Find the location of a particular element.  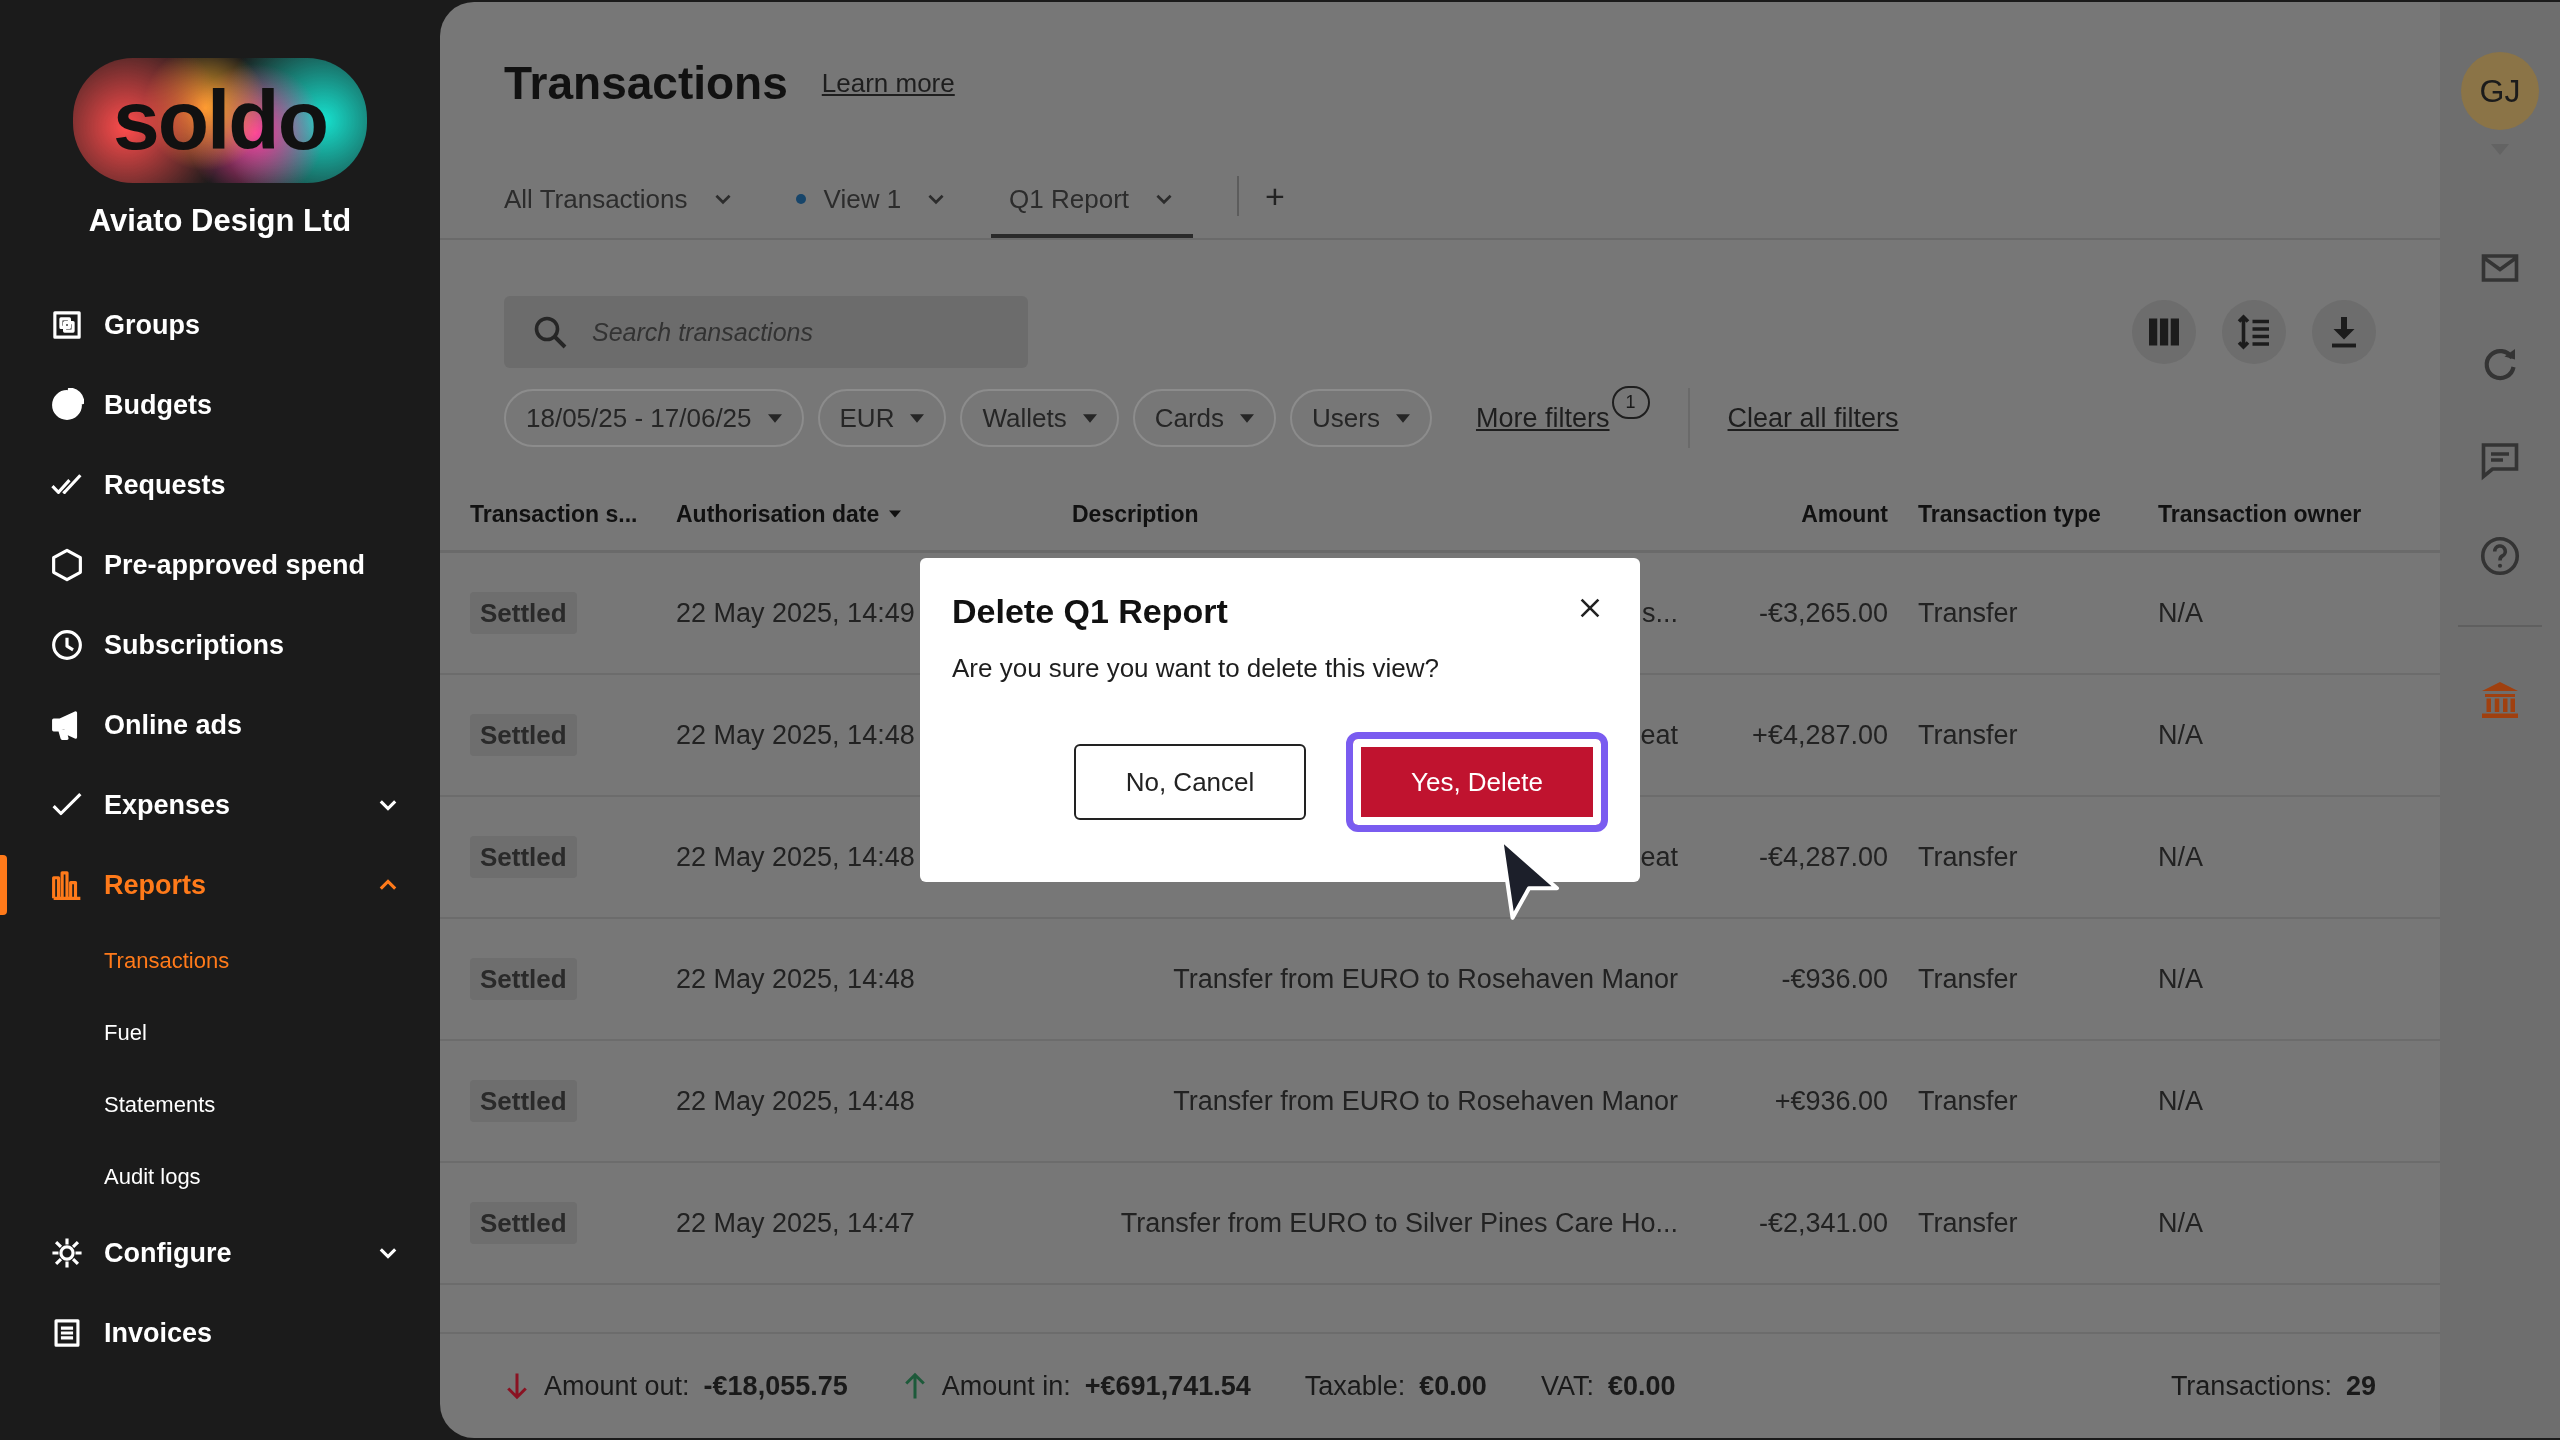

page-title: Transactions is located at coordinates (646, 83).